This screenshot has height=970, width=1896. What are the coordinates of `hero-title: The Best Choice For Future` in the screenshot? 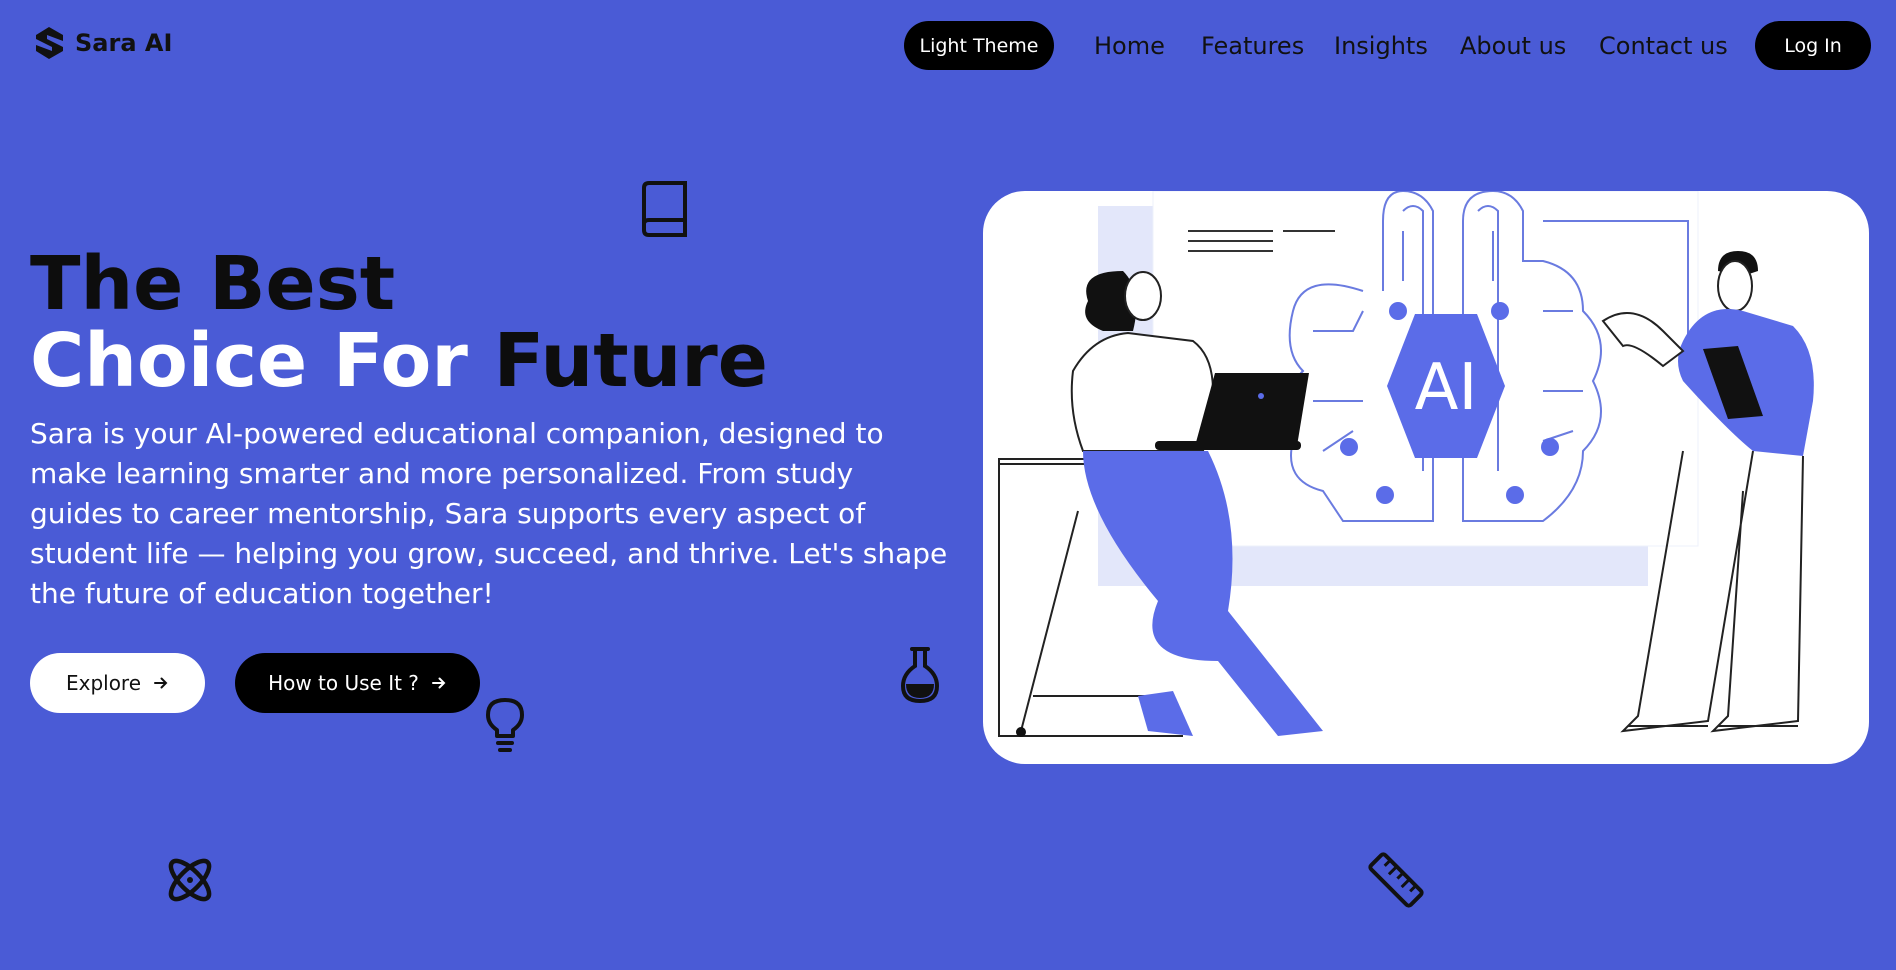 It's located at (399, 323).